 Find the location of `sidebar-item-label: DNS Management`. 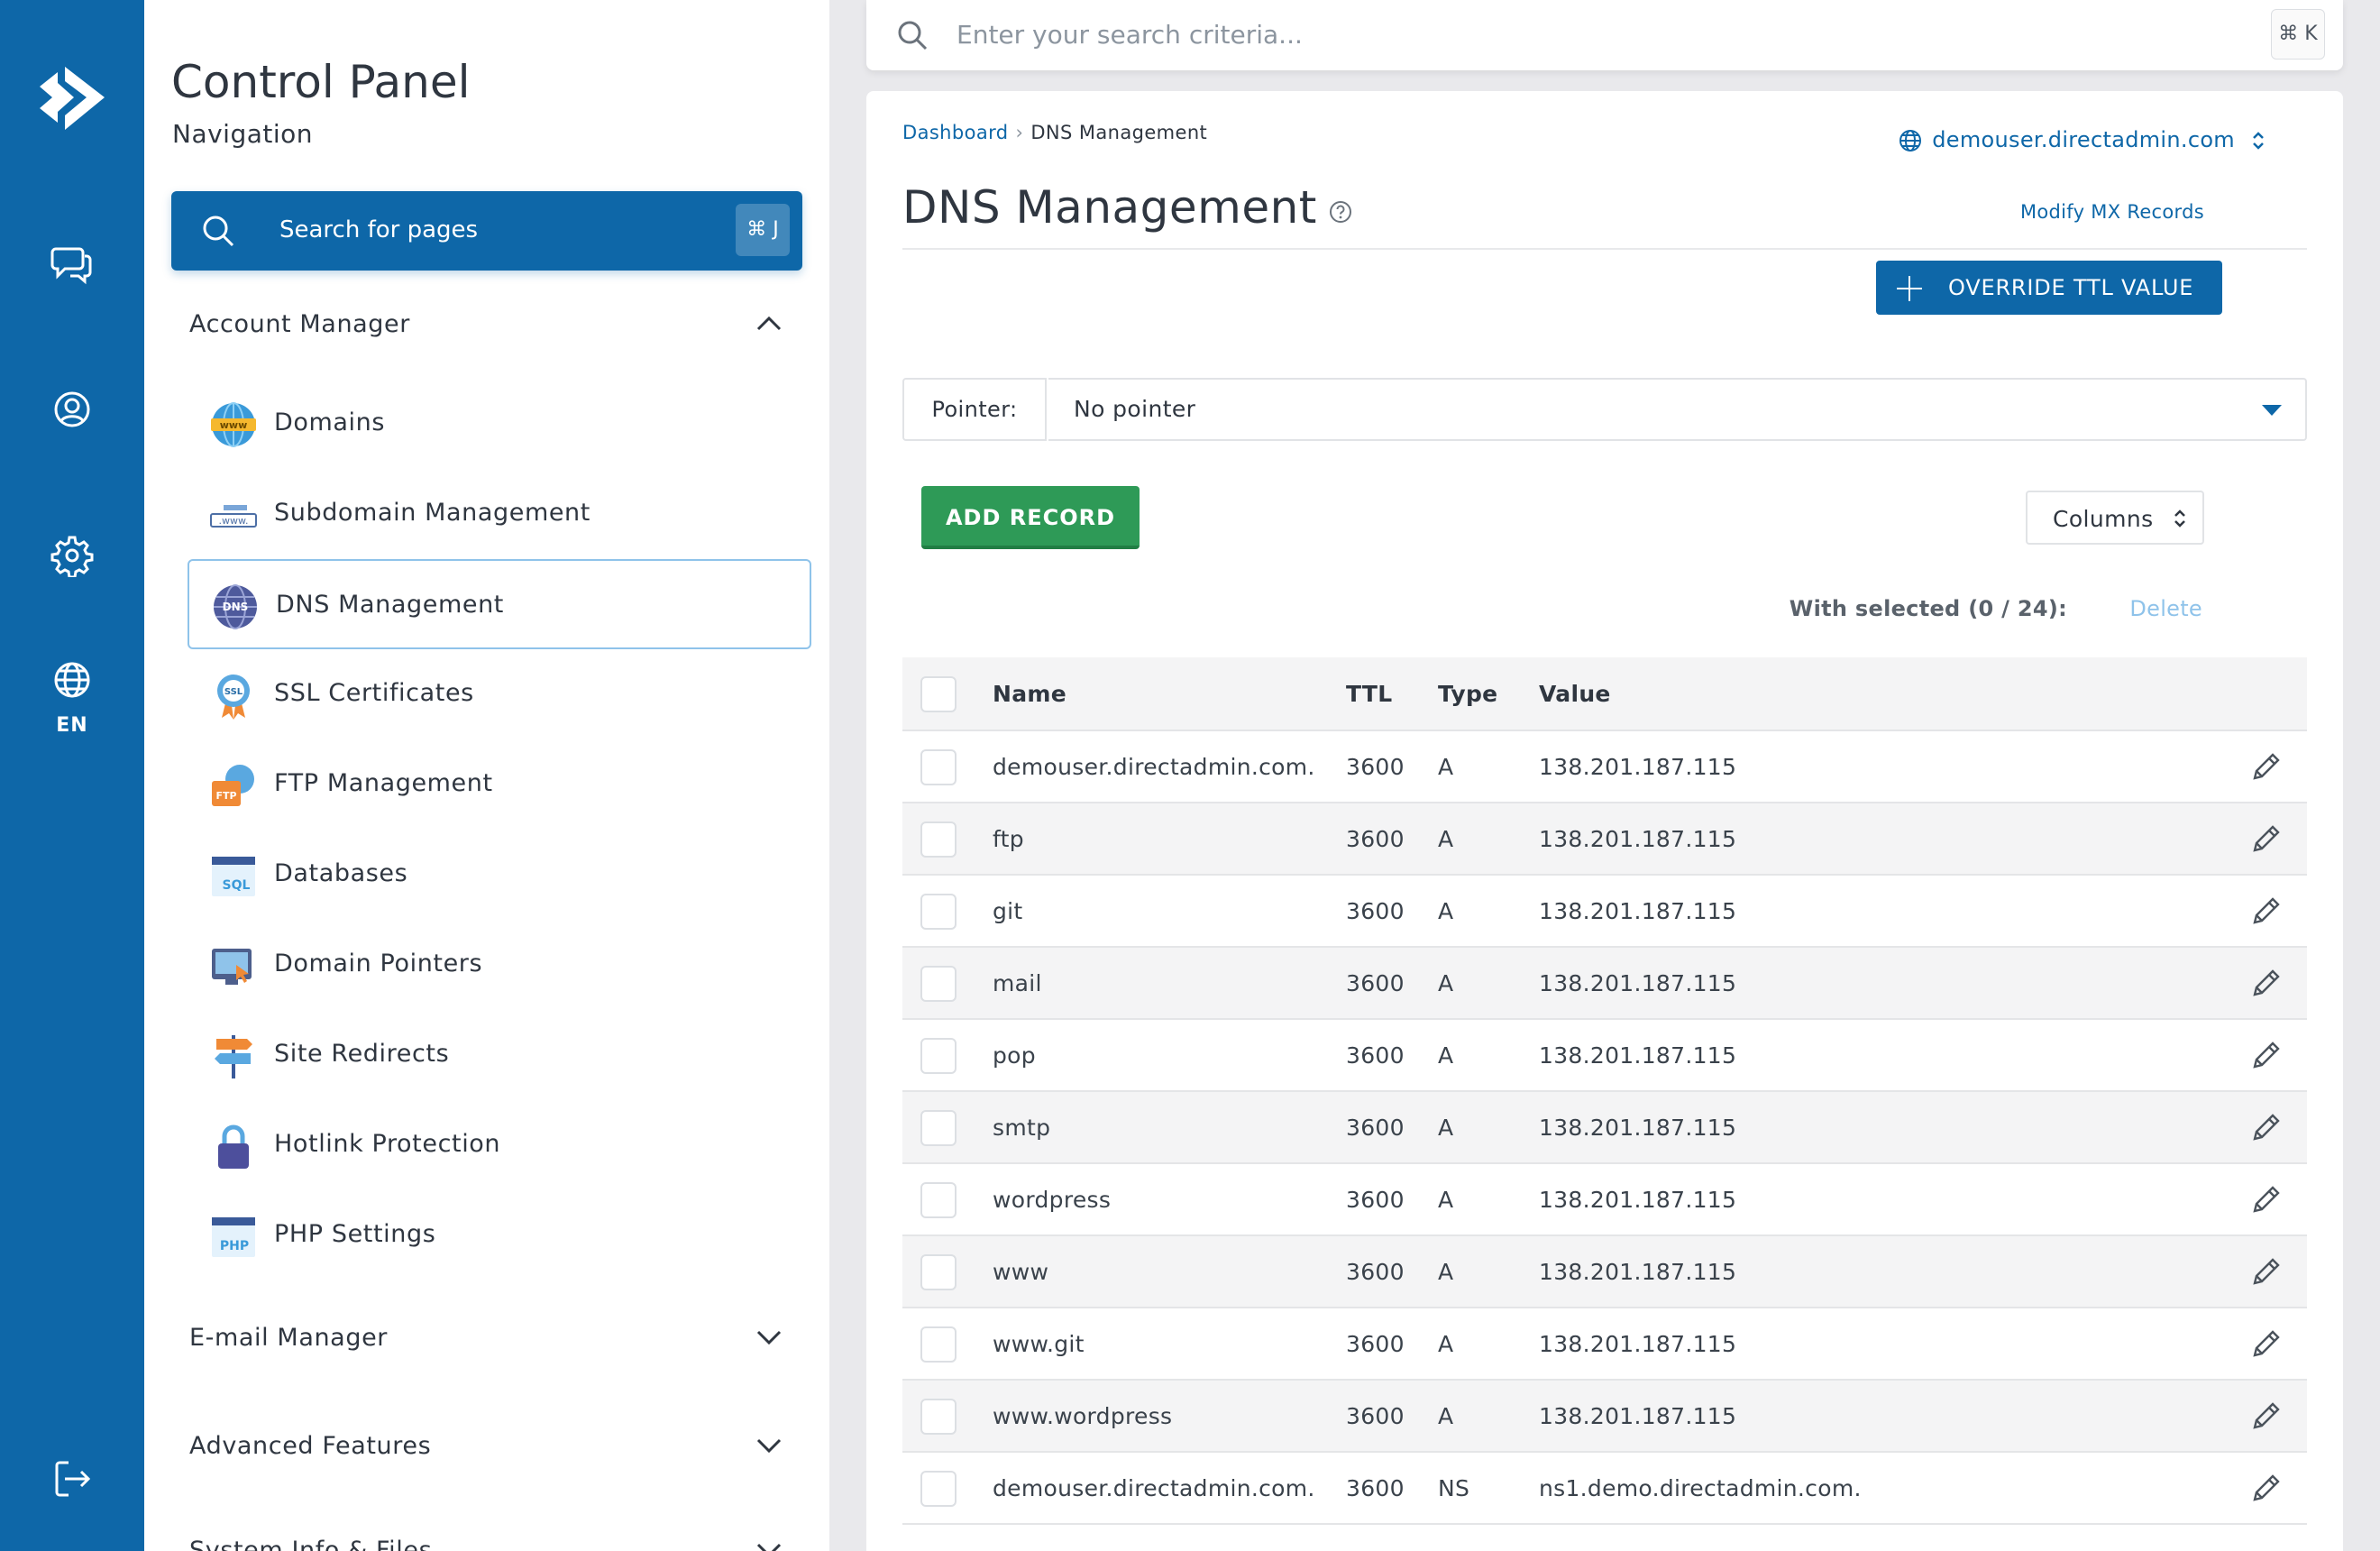

sidebar-item-label: DNS Management is located at coordinates (390, 605).